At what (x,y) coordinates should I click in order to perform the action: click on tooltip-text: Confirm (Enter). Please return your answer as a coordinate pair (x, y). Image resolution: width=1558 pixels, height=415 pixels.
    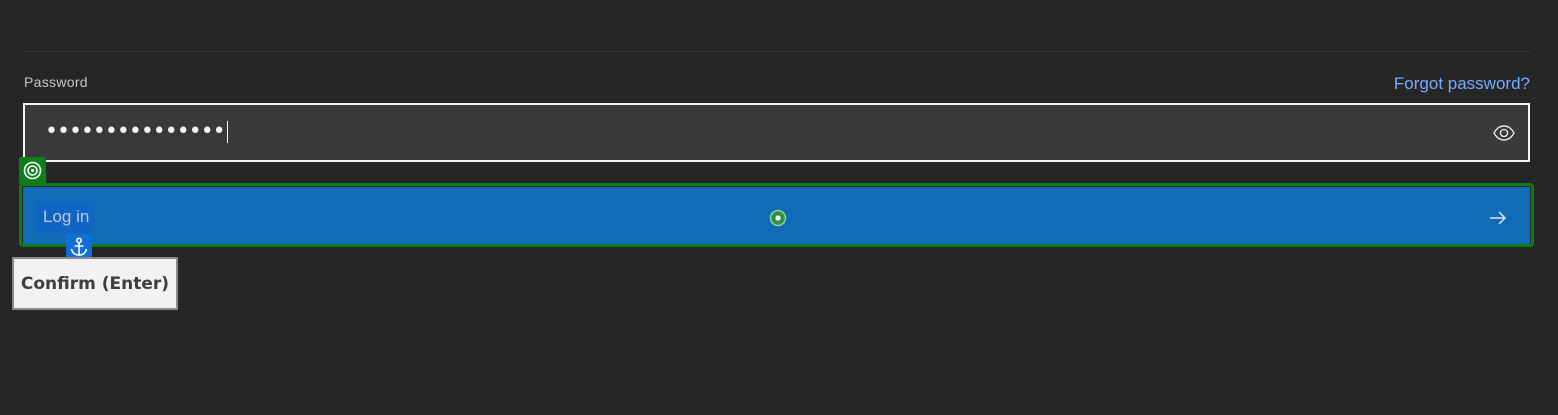
    Looking at the image, I should click on (95, 283).